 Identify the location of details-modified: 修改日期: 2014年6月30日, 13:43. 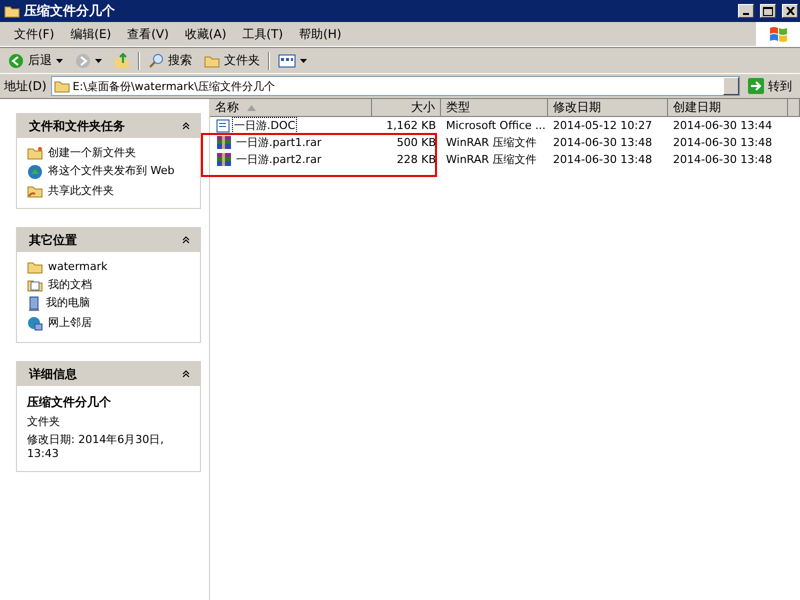
(96, 447).